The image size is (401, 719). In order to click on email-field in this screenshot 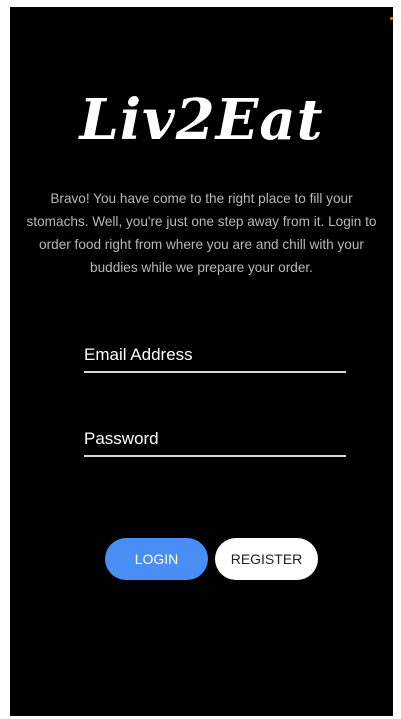, I will do `click(215, 355)`.